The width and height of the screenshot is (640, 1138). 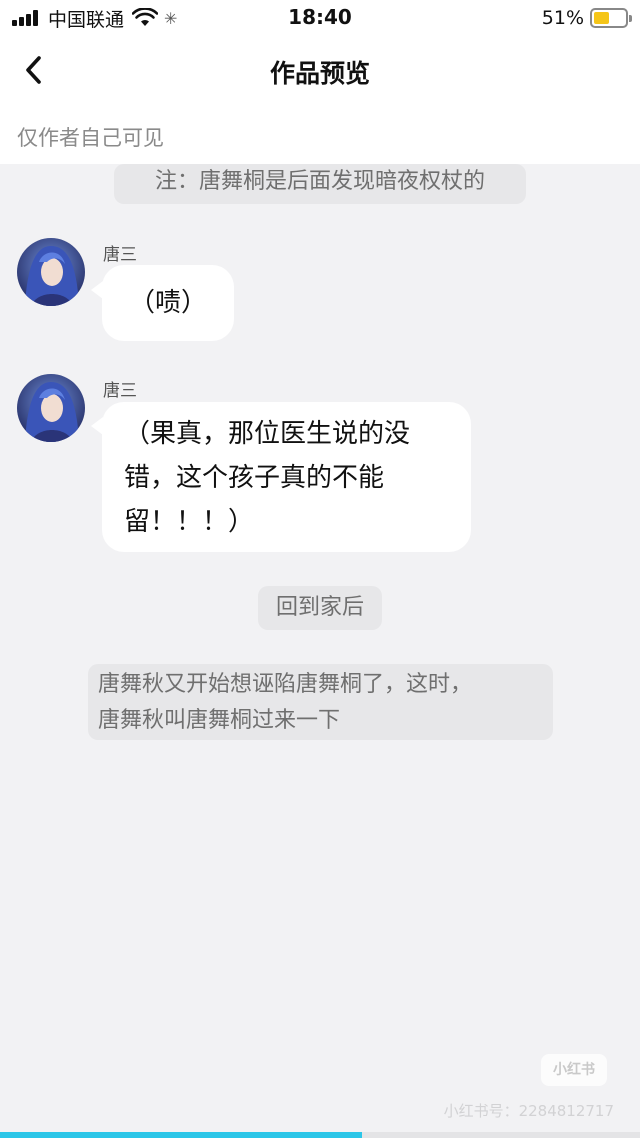 I want to click on message-bubble: （啧）, so click(x=168, y=303).